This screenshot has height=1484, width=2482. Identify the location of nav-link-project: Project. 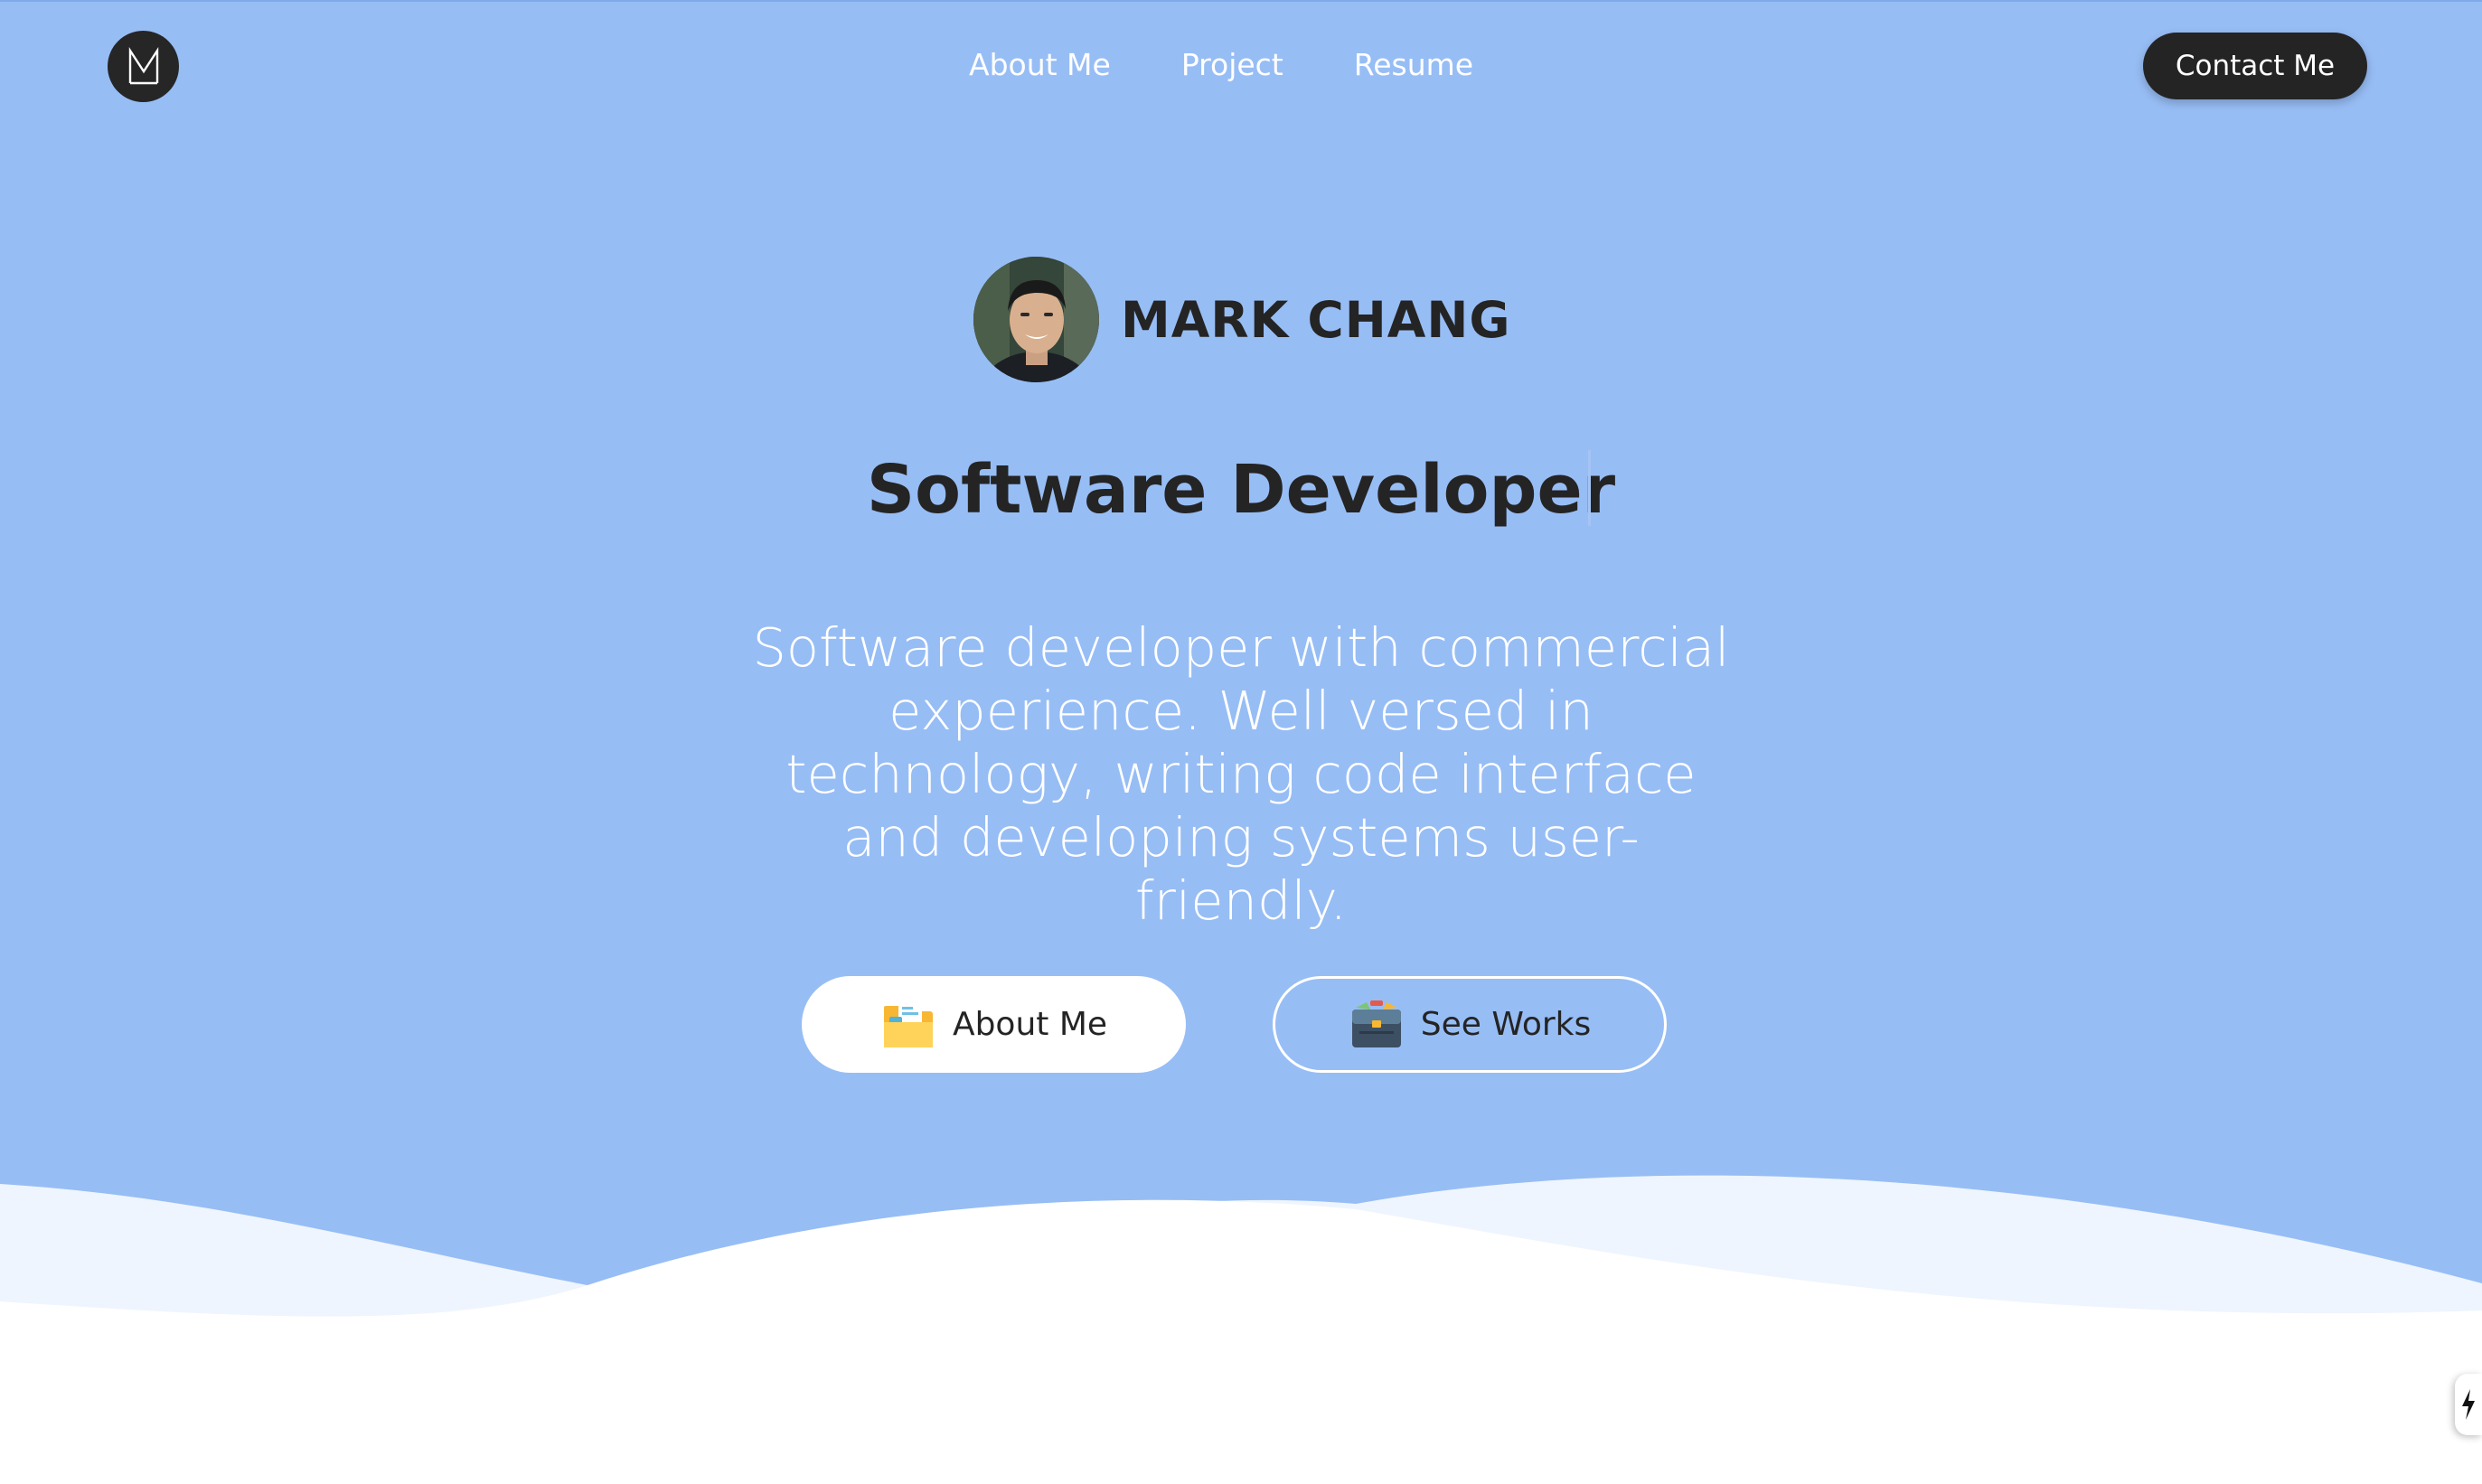
(1232, 65).